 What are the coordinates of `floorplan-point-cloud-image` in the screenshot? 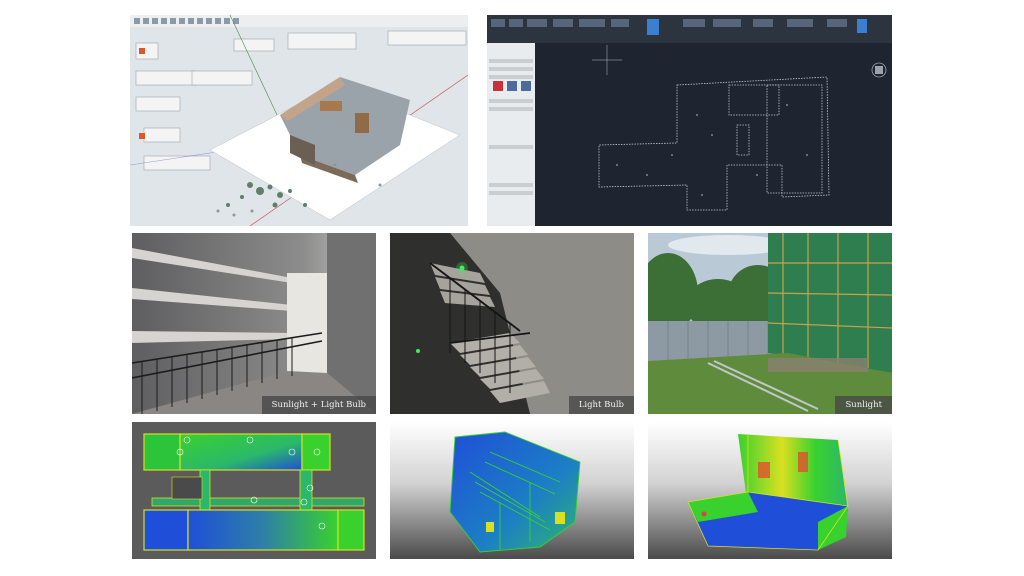 It's located at (254, 490).